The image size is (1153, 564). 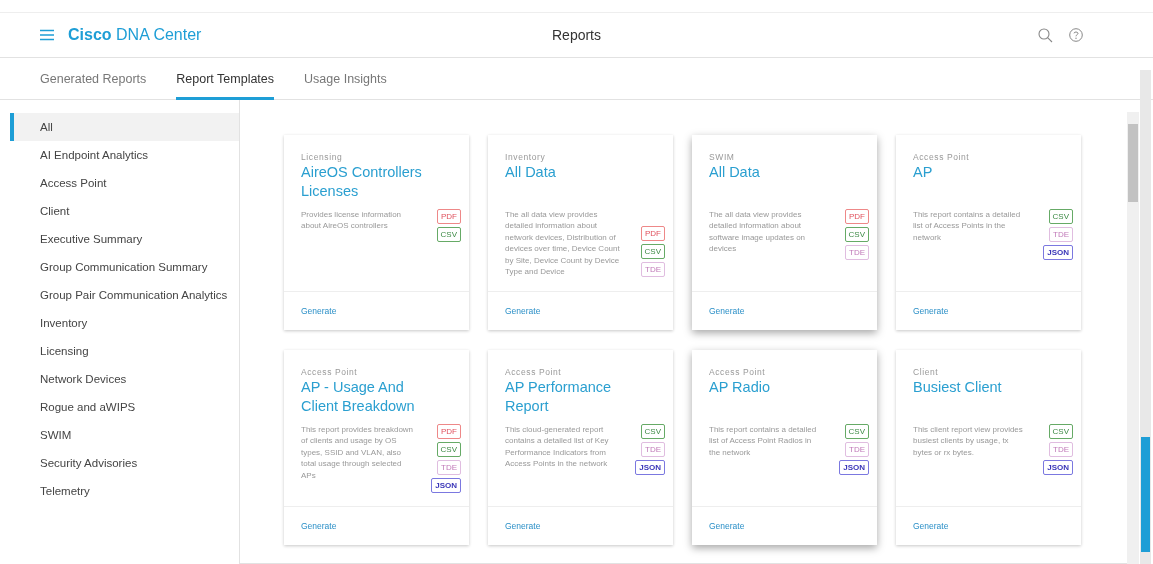 What do you see at coordinates (722, 157) in the screenshot?
I see `card-category: SWIM` at bounding box center [722, 157].